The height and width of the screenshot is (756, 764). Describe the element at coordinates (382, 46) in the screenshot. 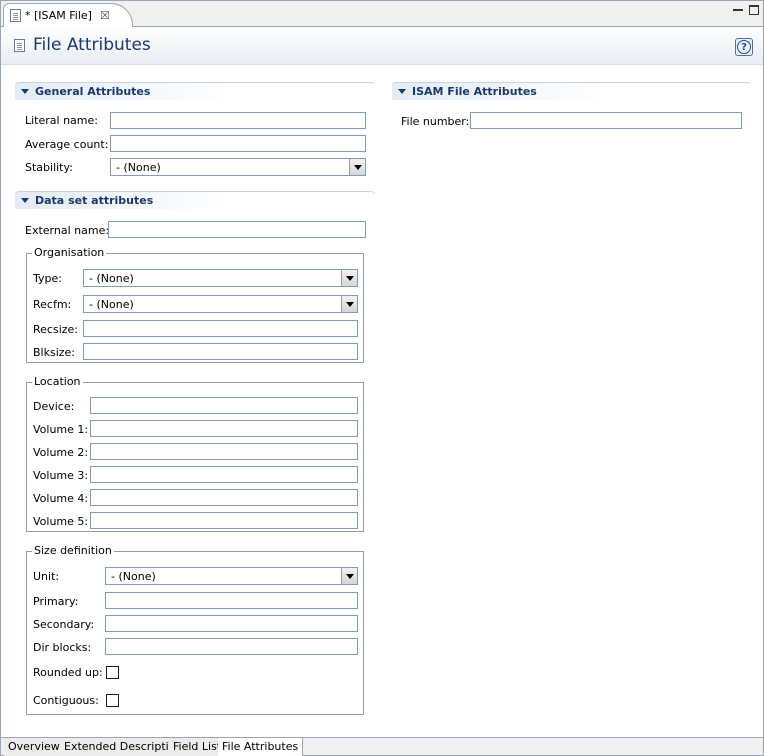

I see `form-header: File Attributes ?` at that location.